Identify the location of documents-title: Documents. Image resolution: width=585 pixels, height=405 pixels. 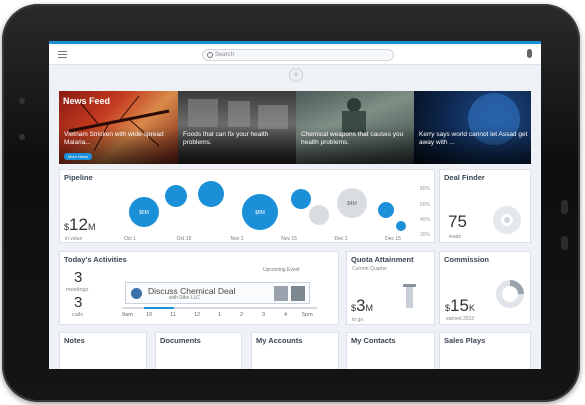
(180, 340).